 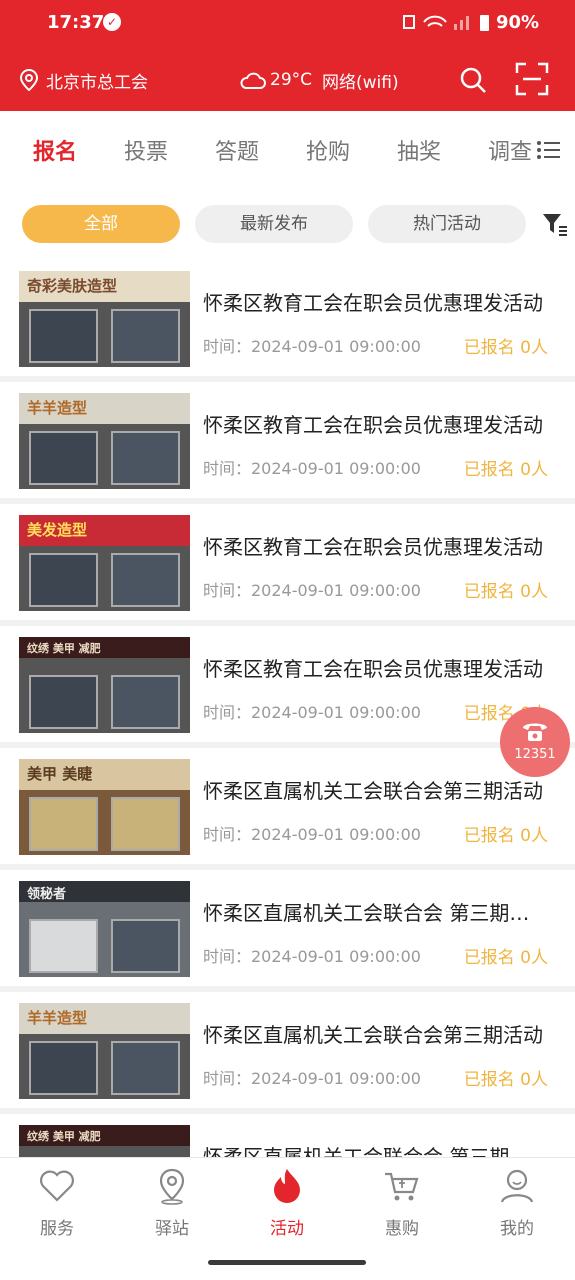 I want to click on shop-sign: 领秘者, so click(x=47, y=894).